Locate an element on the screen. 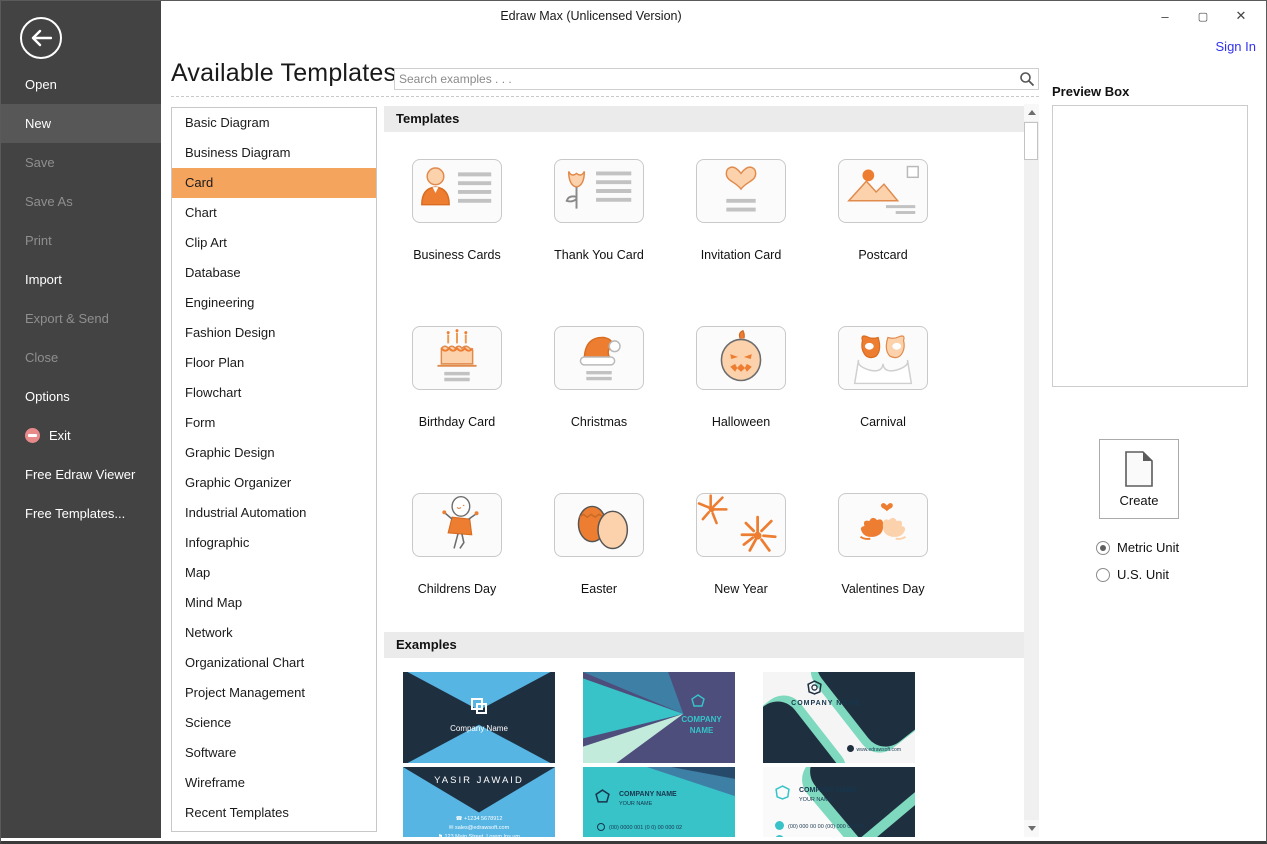  metric-unit-radio: Metric Unit is located at coordinates (1137, 547).